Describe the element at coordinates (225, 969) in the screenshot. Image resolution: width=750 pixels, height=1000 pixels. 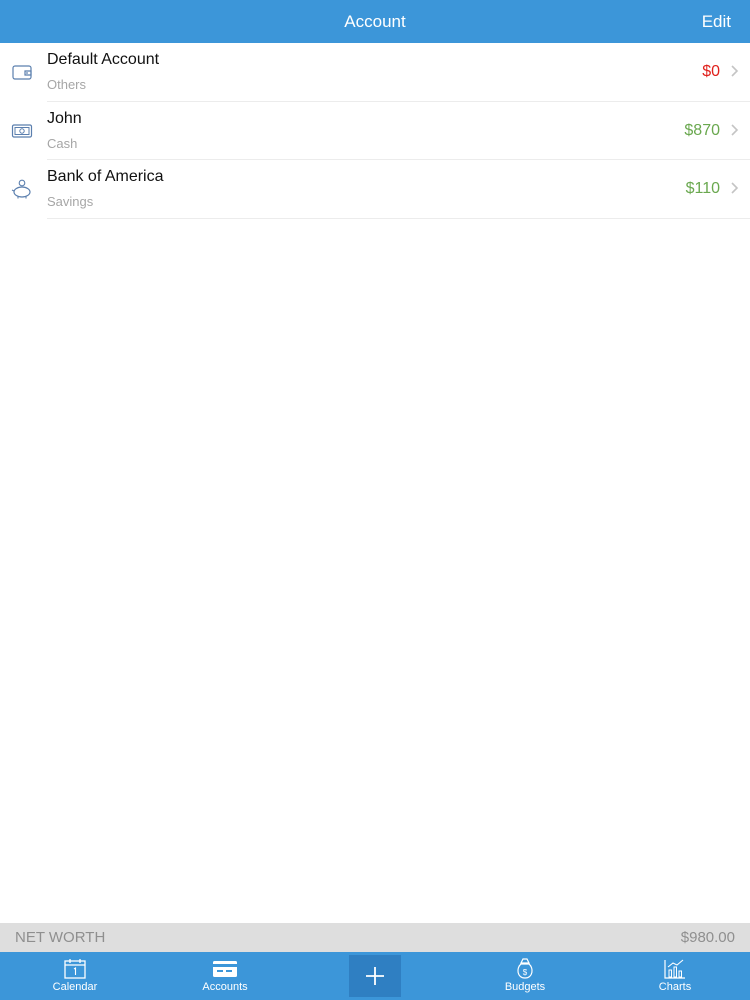
I see `card-icon` at that location.